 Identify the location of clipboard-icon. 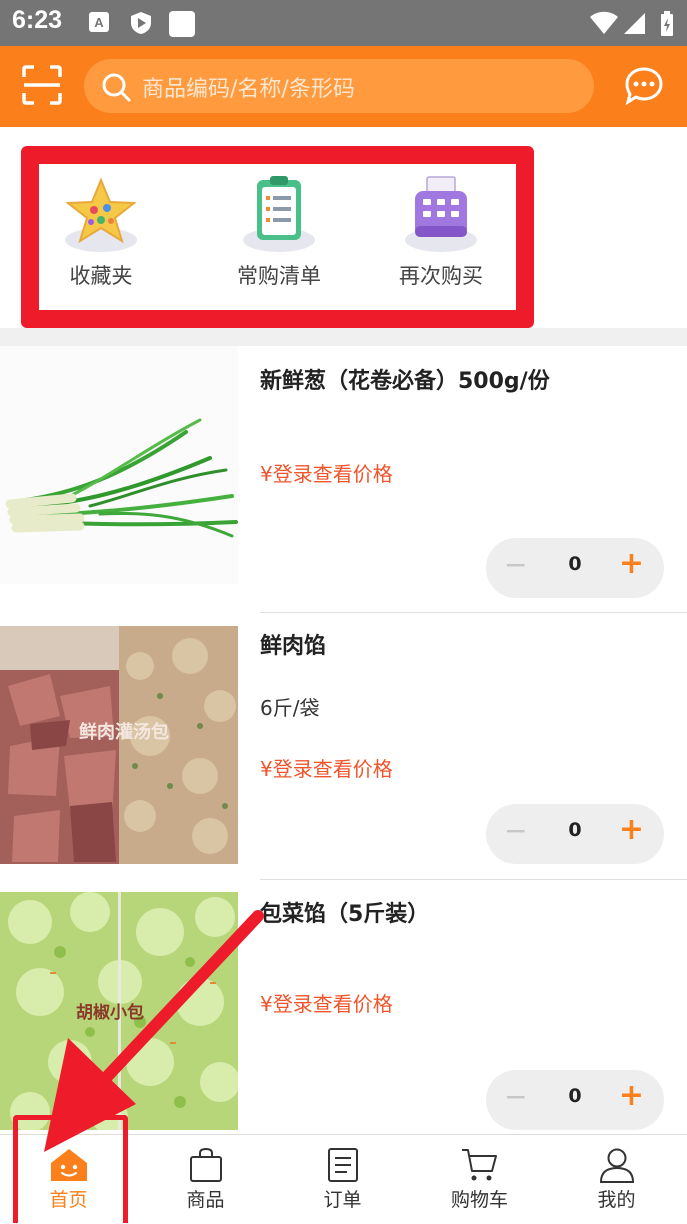
(279, 214).